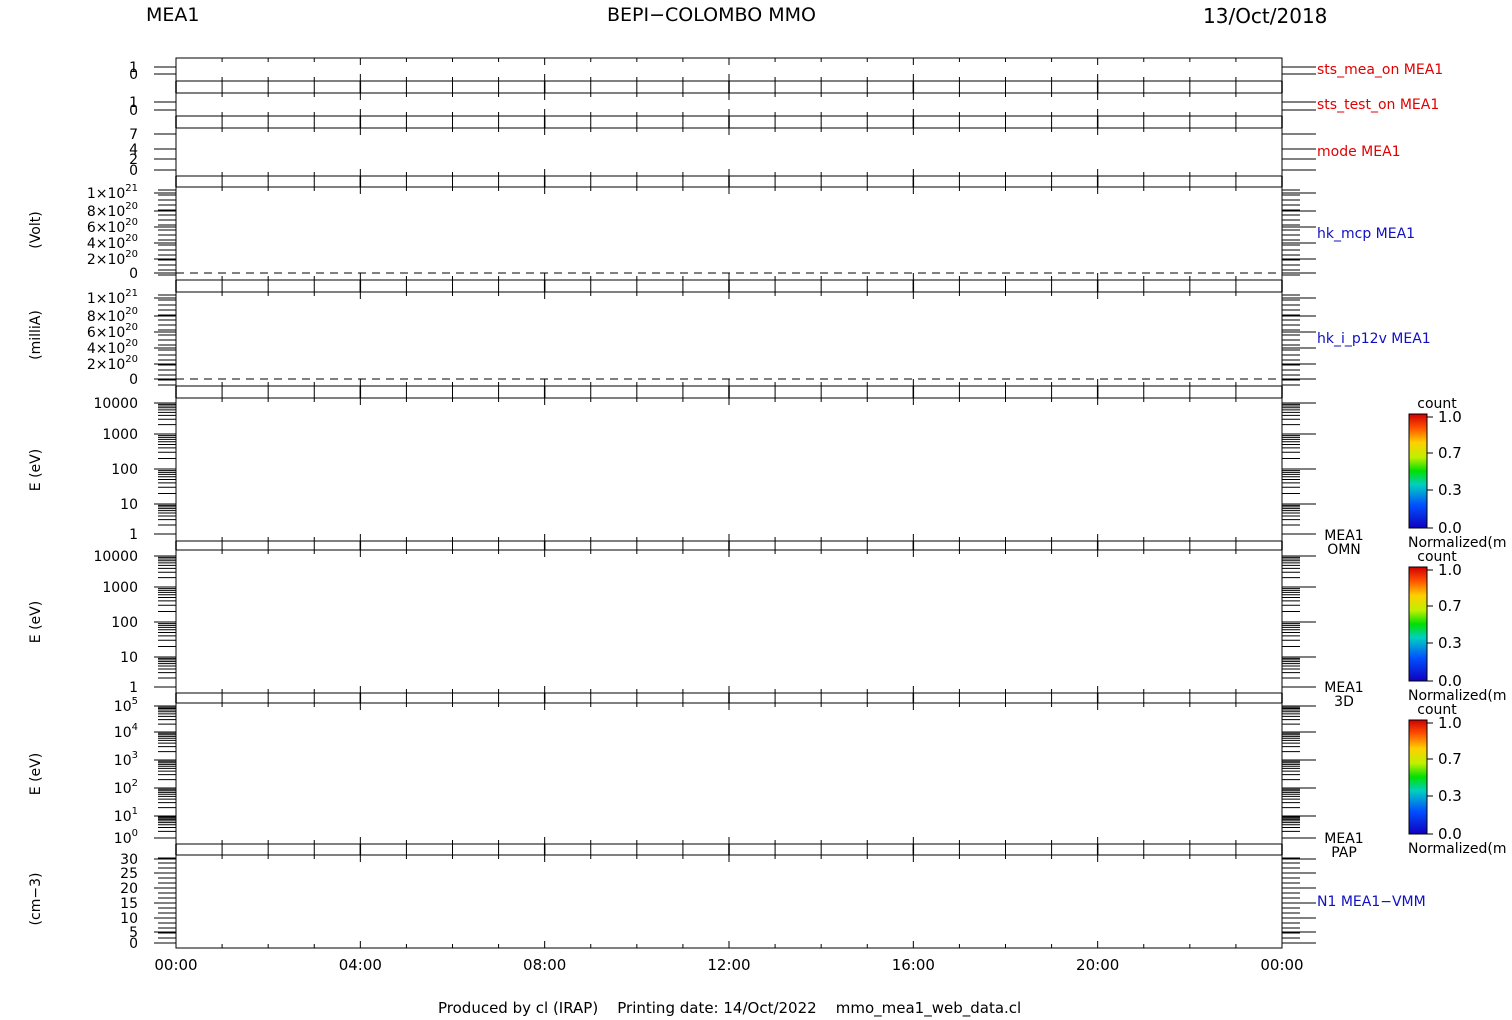 This screenshot has height=1020, width=1512. Describe the element at coordinates (544, 965) in the screenshot. I see `x-tick-label: 08:00` at that location.